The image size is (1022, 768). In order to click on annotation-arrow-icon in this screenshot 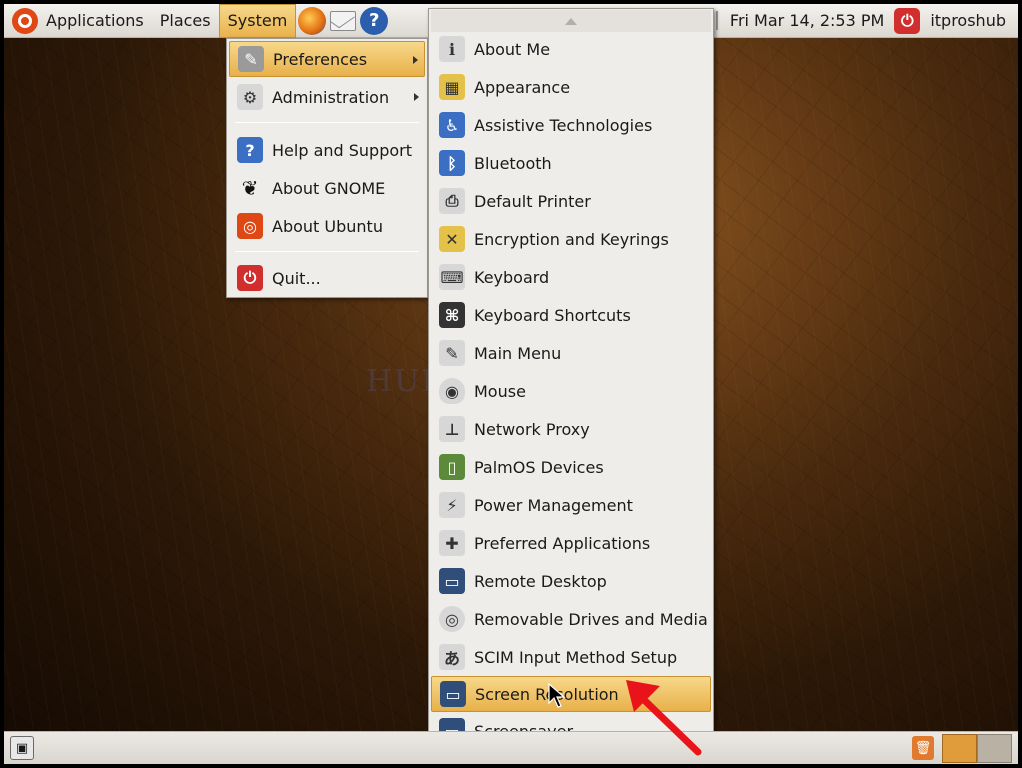, I will do `click(664, 718)`.